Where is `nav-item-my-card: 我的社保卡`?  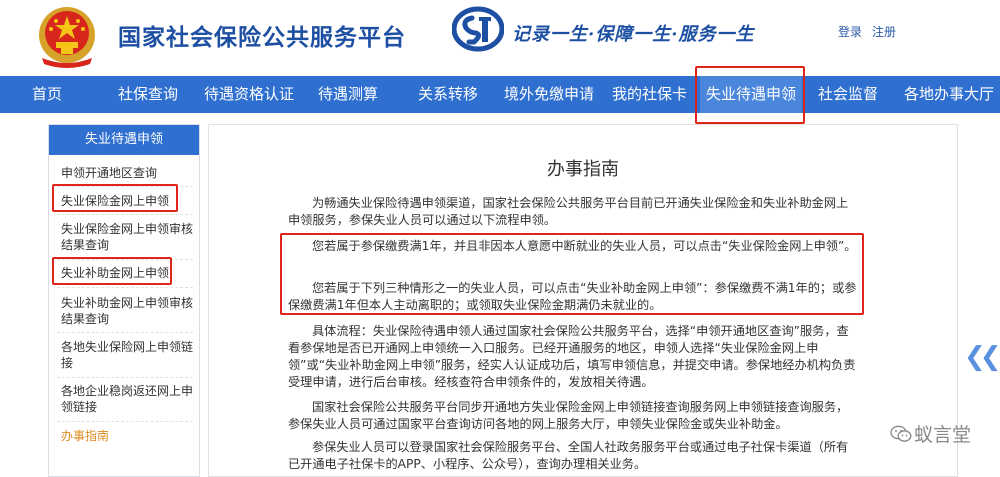 nav-item-my-card: 我的社保卡 is located at coordinates (649, 94).